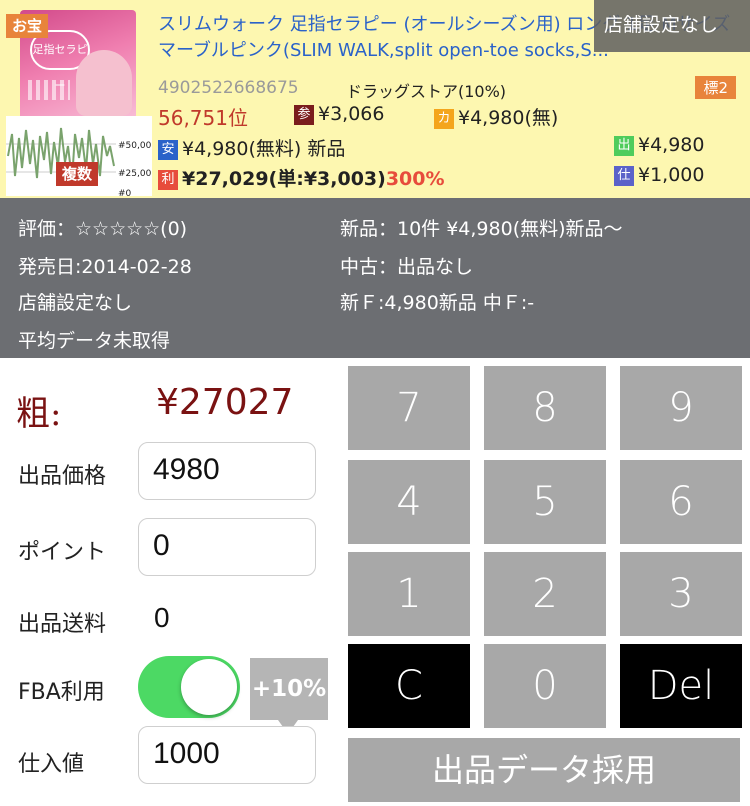 The width and height of the screenshot is (750, 806). I want to click on key-1: 1, so click(409, 594).